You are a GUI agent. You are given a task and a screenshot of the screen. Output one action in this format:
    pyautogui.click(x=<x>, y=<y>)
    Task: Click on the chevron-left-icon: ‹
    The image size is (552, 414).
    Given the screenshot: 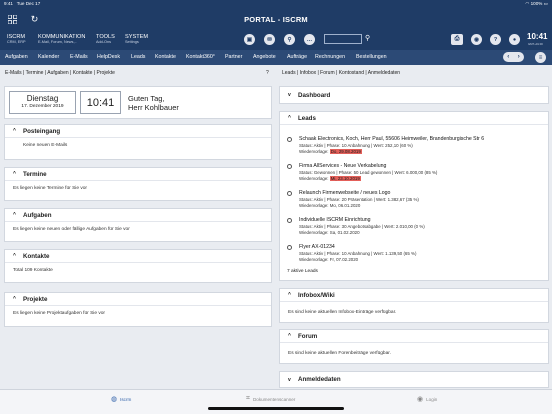 What is the action you would take?
    pyautogui.click(x=508, y=57)
    